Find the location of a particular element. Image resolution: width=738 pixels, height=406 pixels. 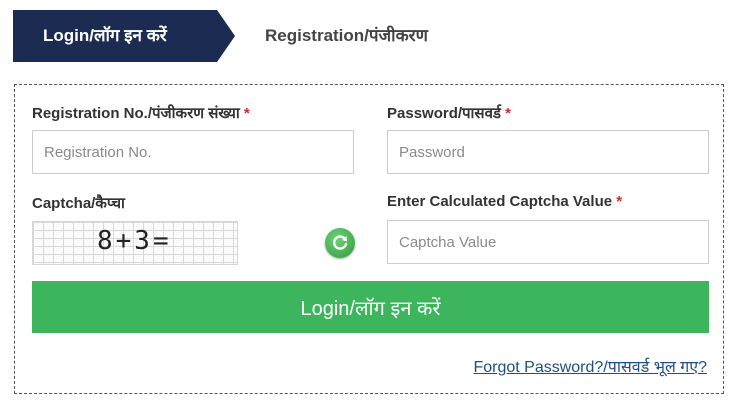

refresh-icon is located at coordinates (340, 242).